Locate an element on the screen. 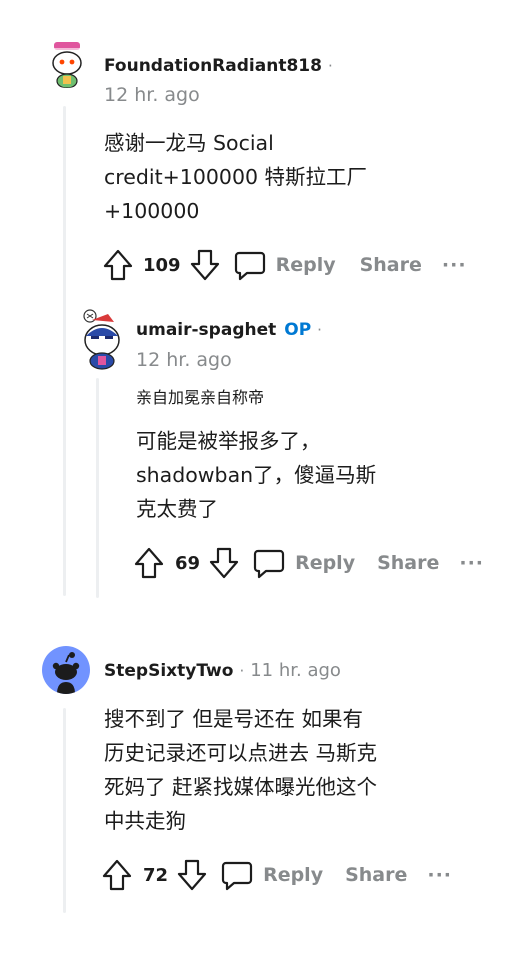 Image resolution: width=528 pixels, height=954 pixels. body-line: 中共走狗 is located at coordinates (145, 821).